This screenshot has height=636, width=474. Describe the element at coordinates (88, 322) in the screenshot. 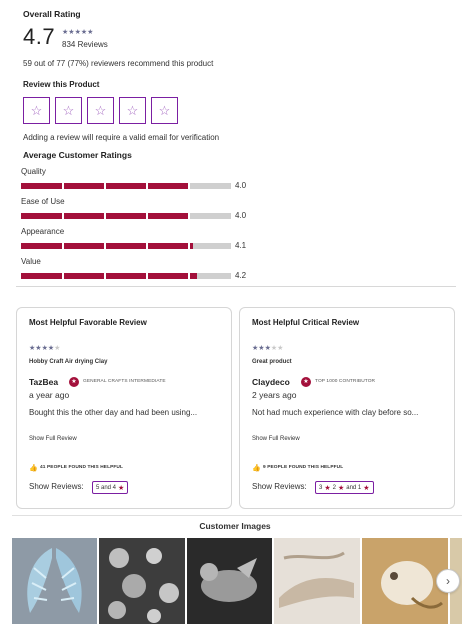

I see `card-title: Most Helpful Favorable Review` at that location.